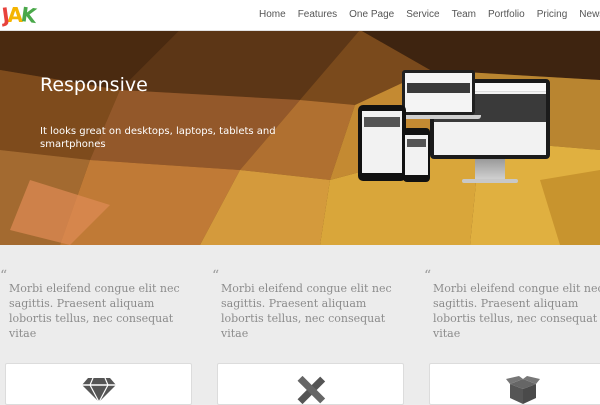 Image resolution: width=600 pixels, height=405 pixels. I want to click on phone-screen, so click(416, 155).